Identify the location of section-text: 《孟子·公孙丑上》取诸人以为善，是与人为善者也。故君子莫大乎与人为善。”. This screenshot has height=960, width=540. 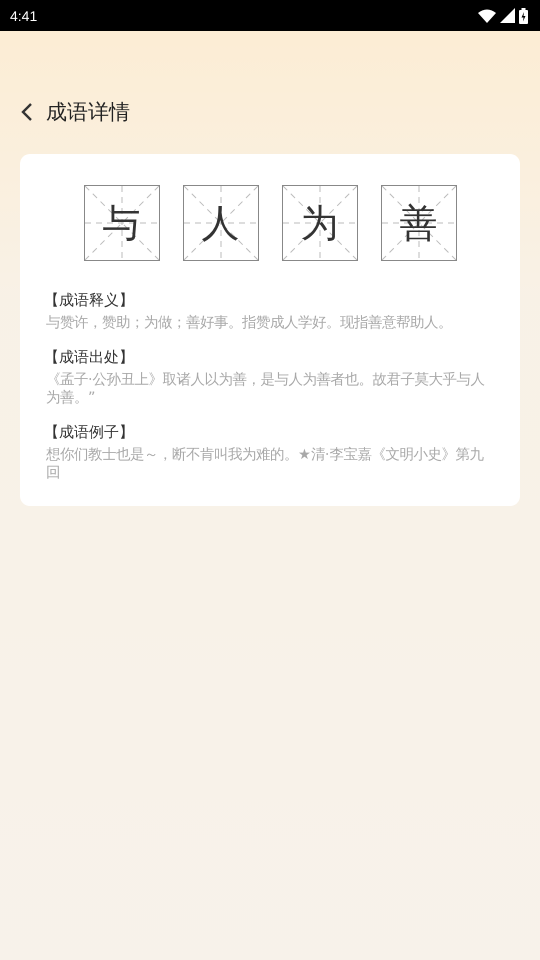
(266, 389).